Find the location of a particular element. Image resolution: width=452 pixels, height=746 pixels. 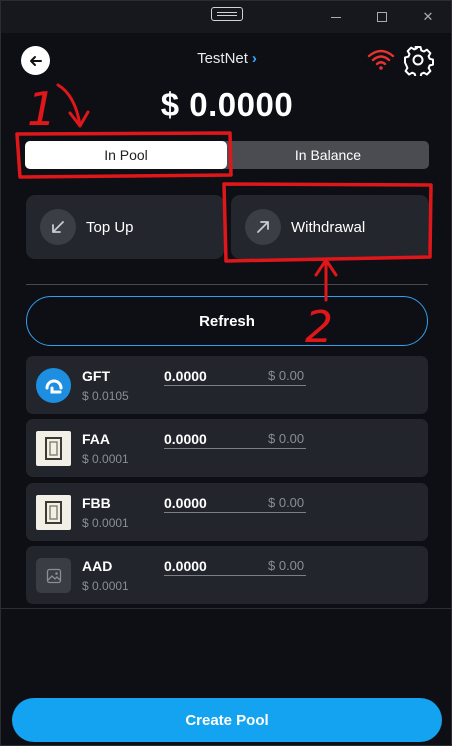

drag-handle-icon is located at coordinates (227, 14).